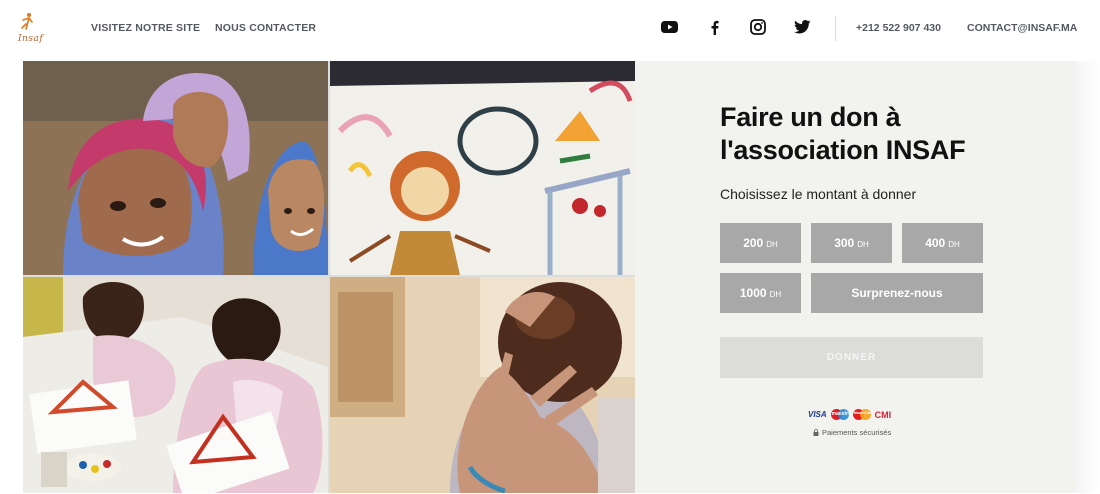  I want to click on donation-subtitle: Choisissez le montant à donner, so click(818, 194).